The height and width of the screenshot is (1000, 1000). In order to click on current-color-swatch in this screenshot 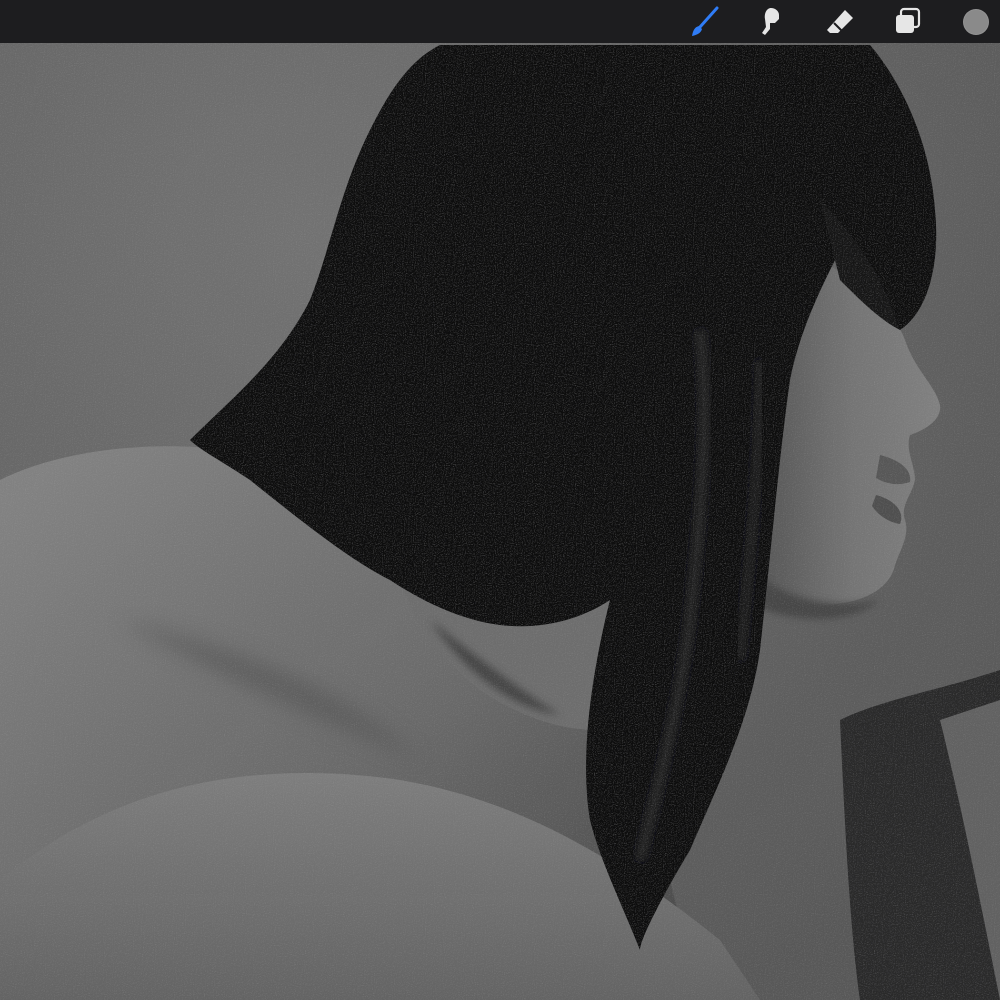, I will do `click(976, 22)`.